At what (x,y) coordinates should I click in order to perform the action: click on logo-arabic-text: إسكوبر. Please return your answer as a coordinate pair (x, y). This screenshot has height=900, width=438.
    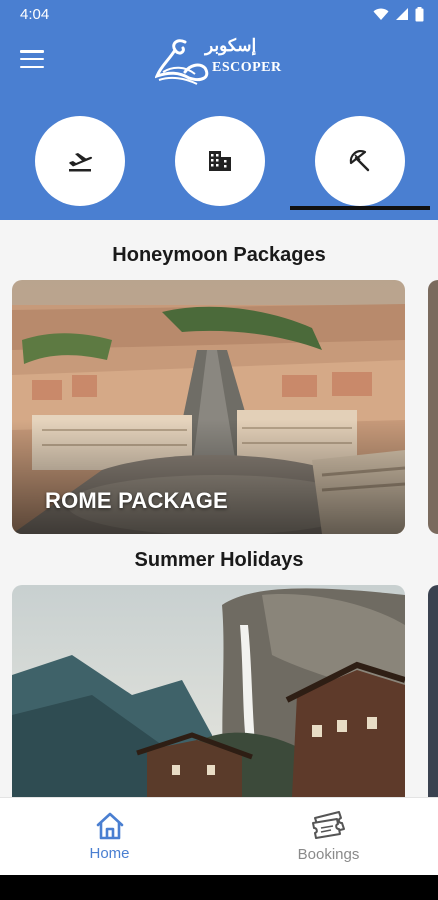
    Looking at the image, I should click on (231, 46).